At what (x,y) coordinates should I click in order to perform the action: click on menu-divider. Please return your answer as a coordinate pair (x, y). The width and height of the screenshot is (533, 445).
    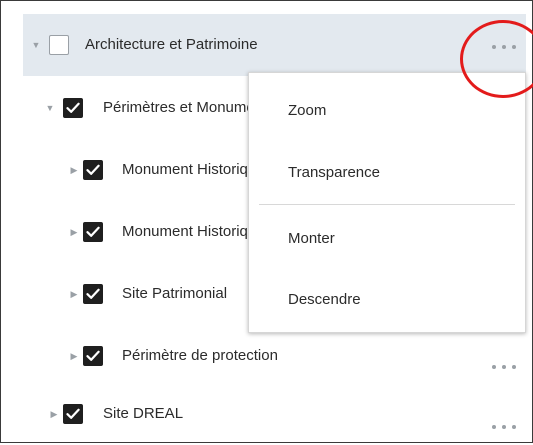
    Looking at the image, I should click on (387, 204).